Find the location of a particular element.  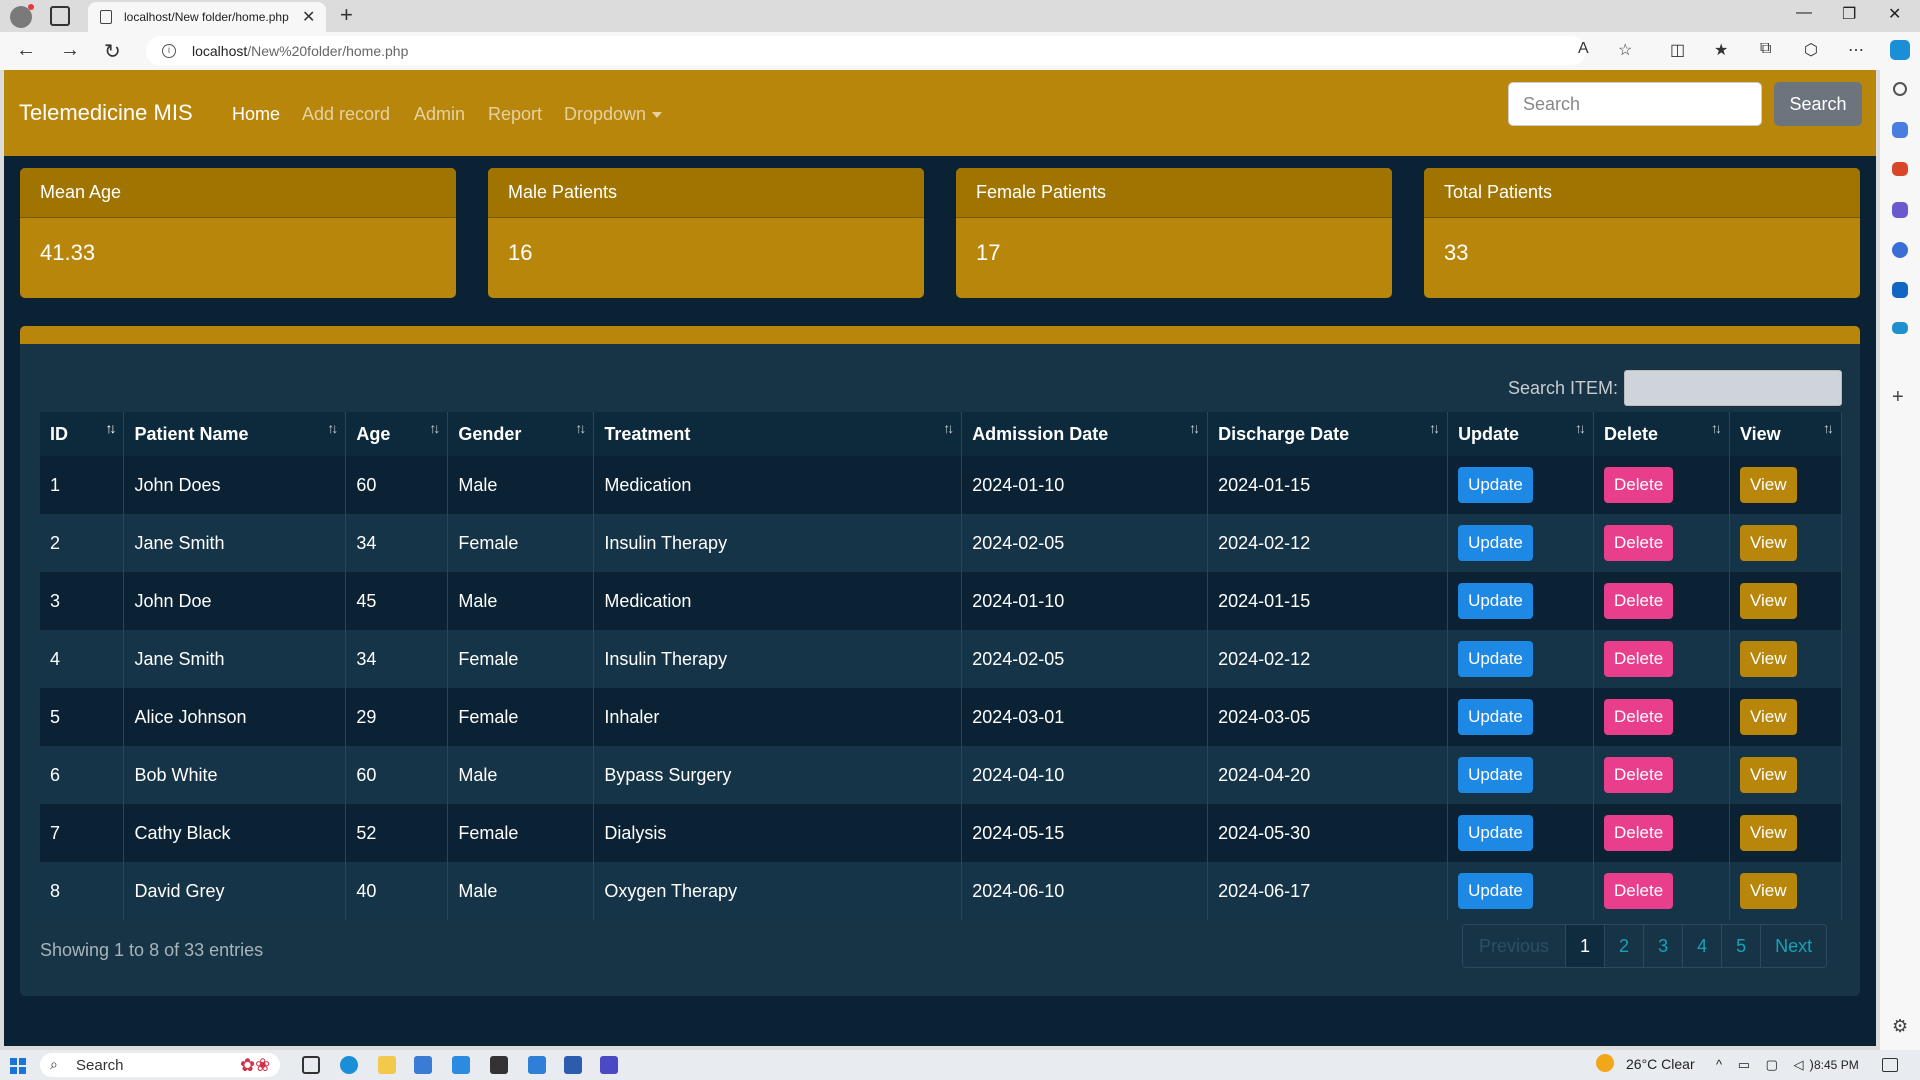

nav-report: Report is located at coordinates (515, 114).